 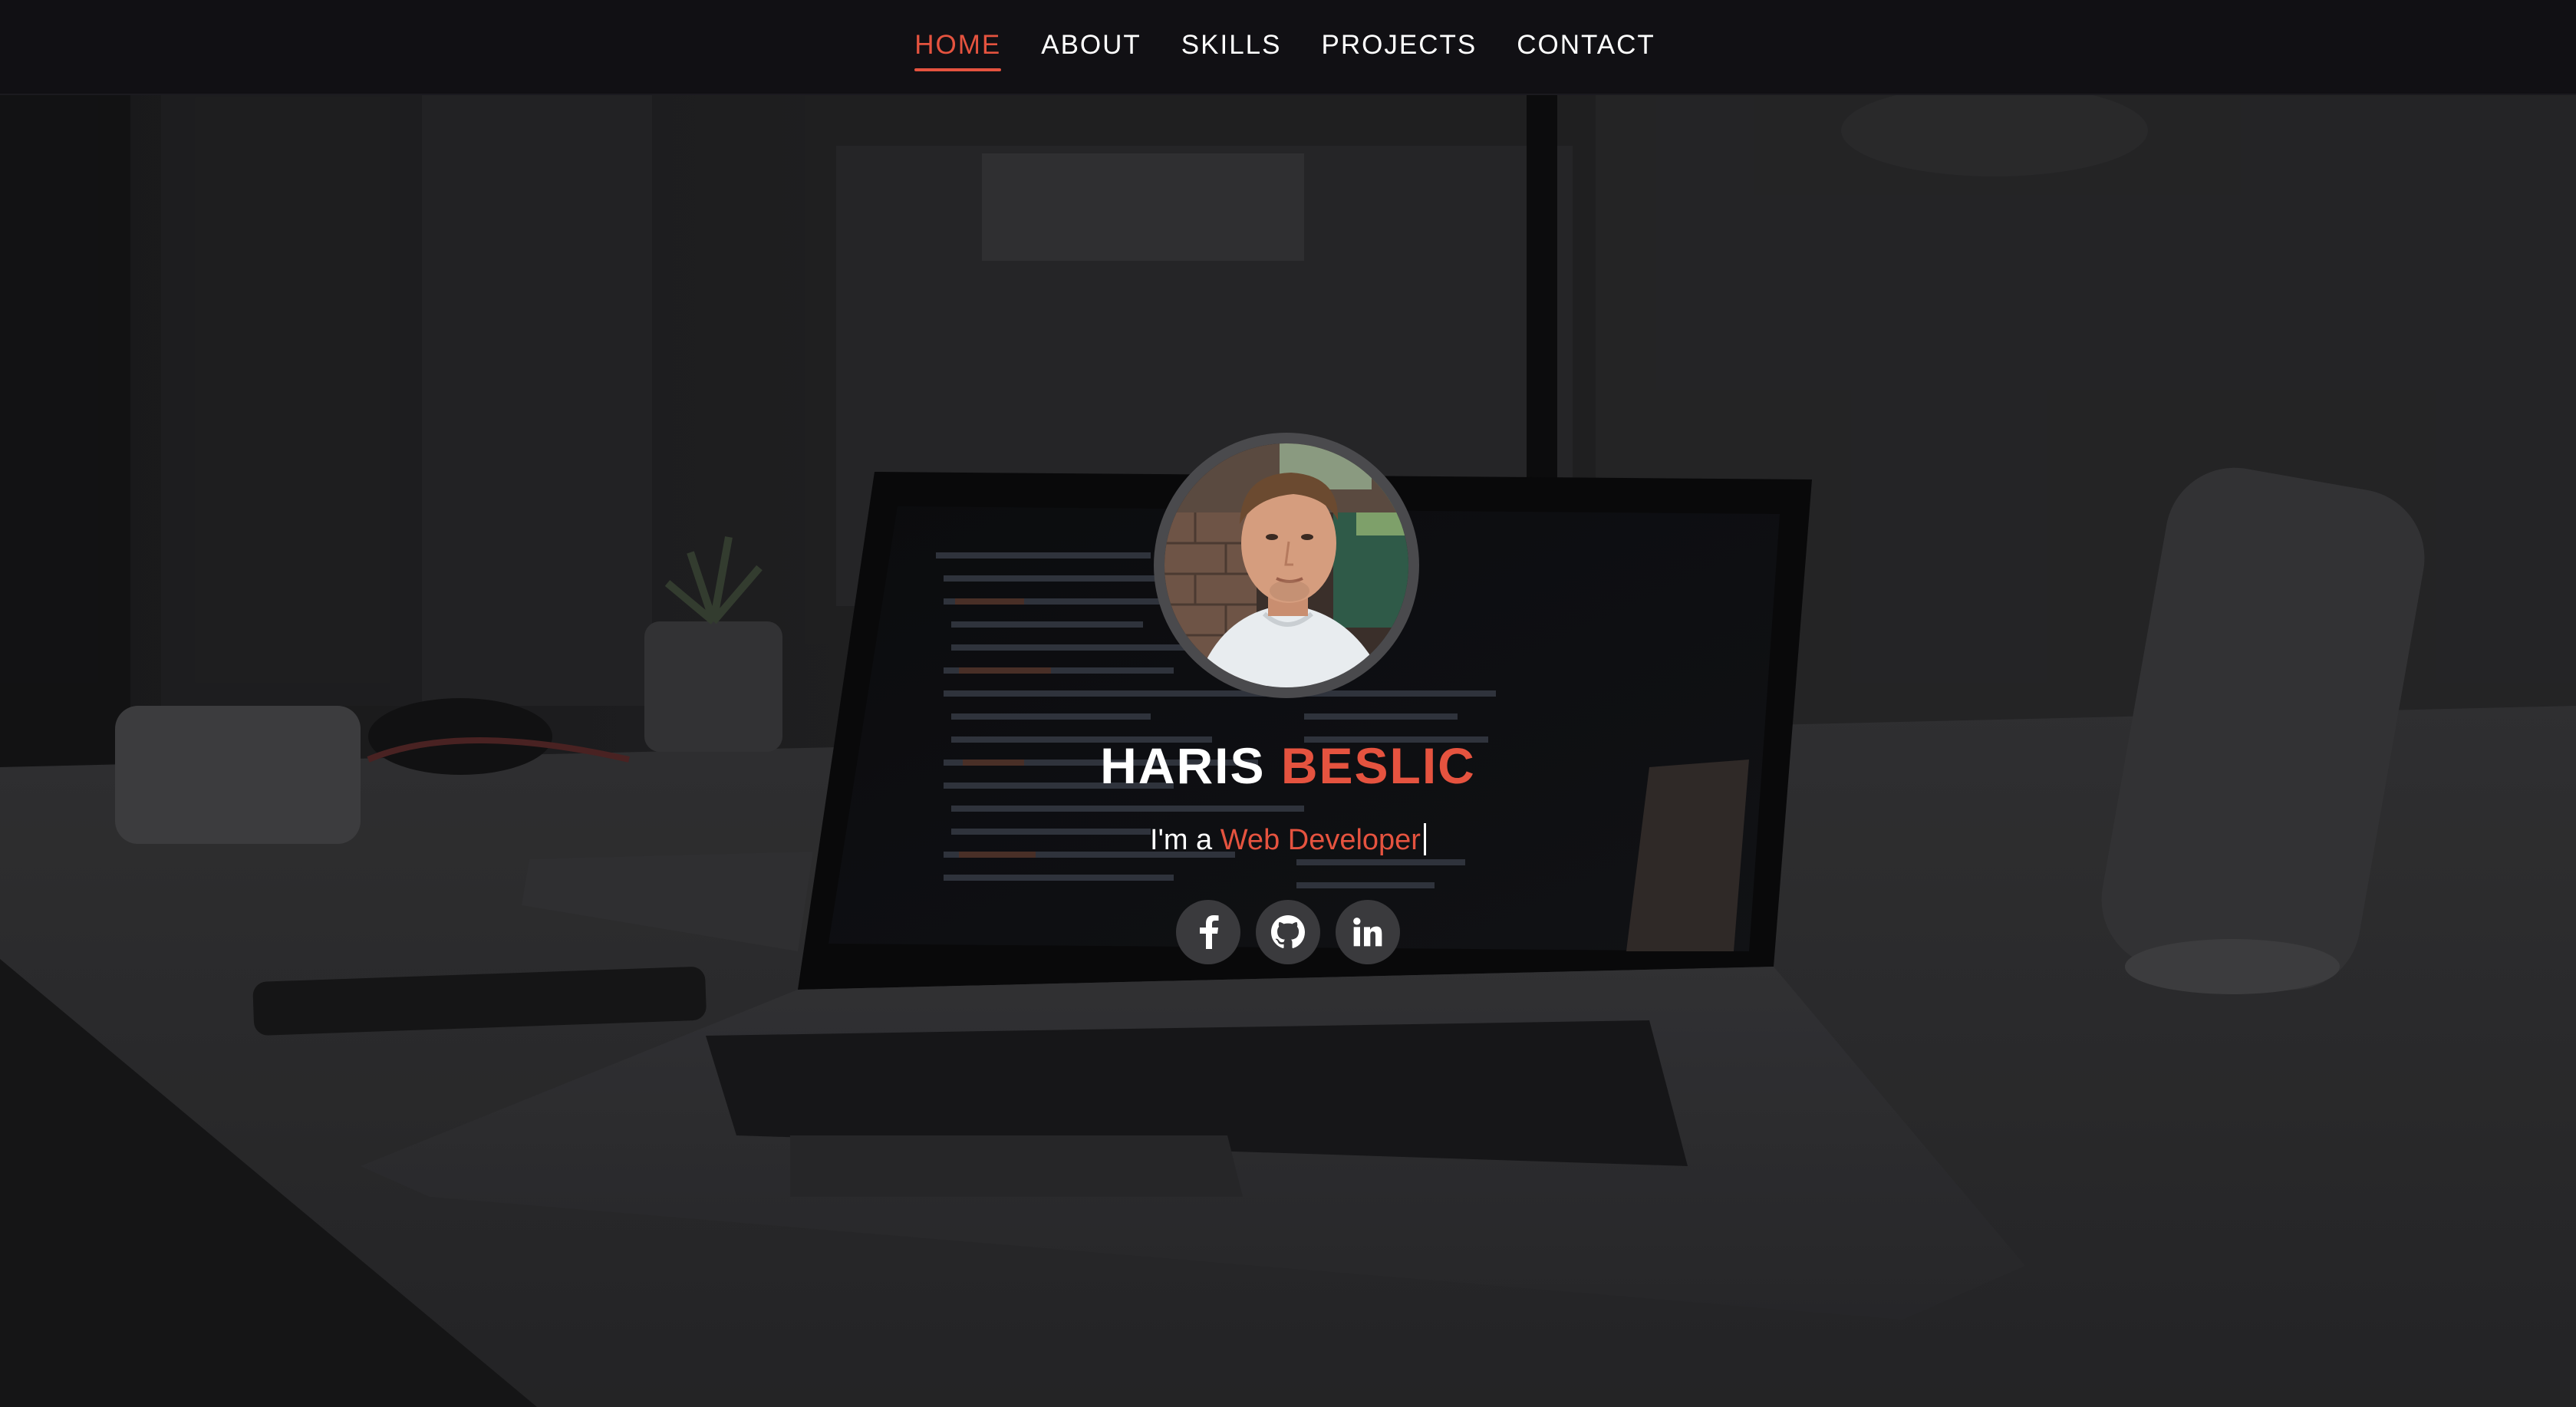 I want to click on nav-item-home: HOME, so click(x=958, y=47).